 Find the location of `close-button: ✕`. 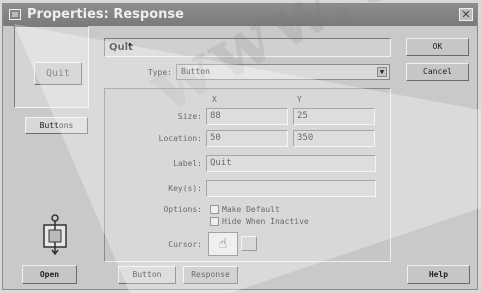

close-button: ✕ is located at coordinates (466, 14).